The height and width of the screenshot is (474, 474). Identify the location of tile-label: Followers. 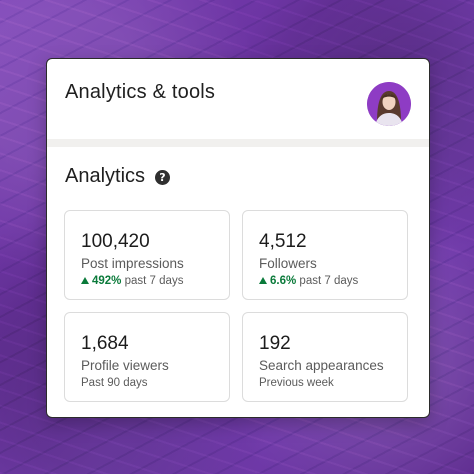
(288, 263).